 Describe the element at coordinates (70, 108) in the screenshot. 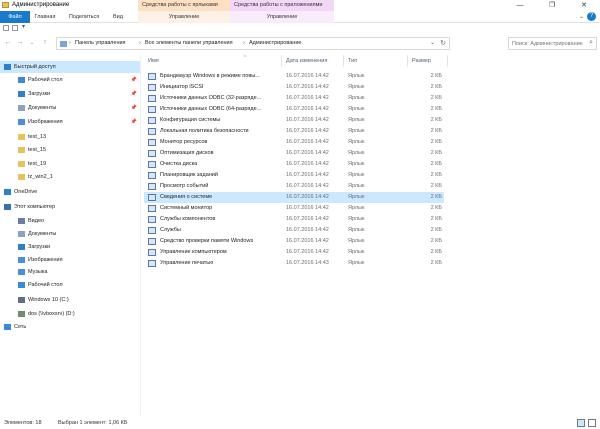

I see `nav-item: Документы 📌` at that location.